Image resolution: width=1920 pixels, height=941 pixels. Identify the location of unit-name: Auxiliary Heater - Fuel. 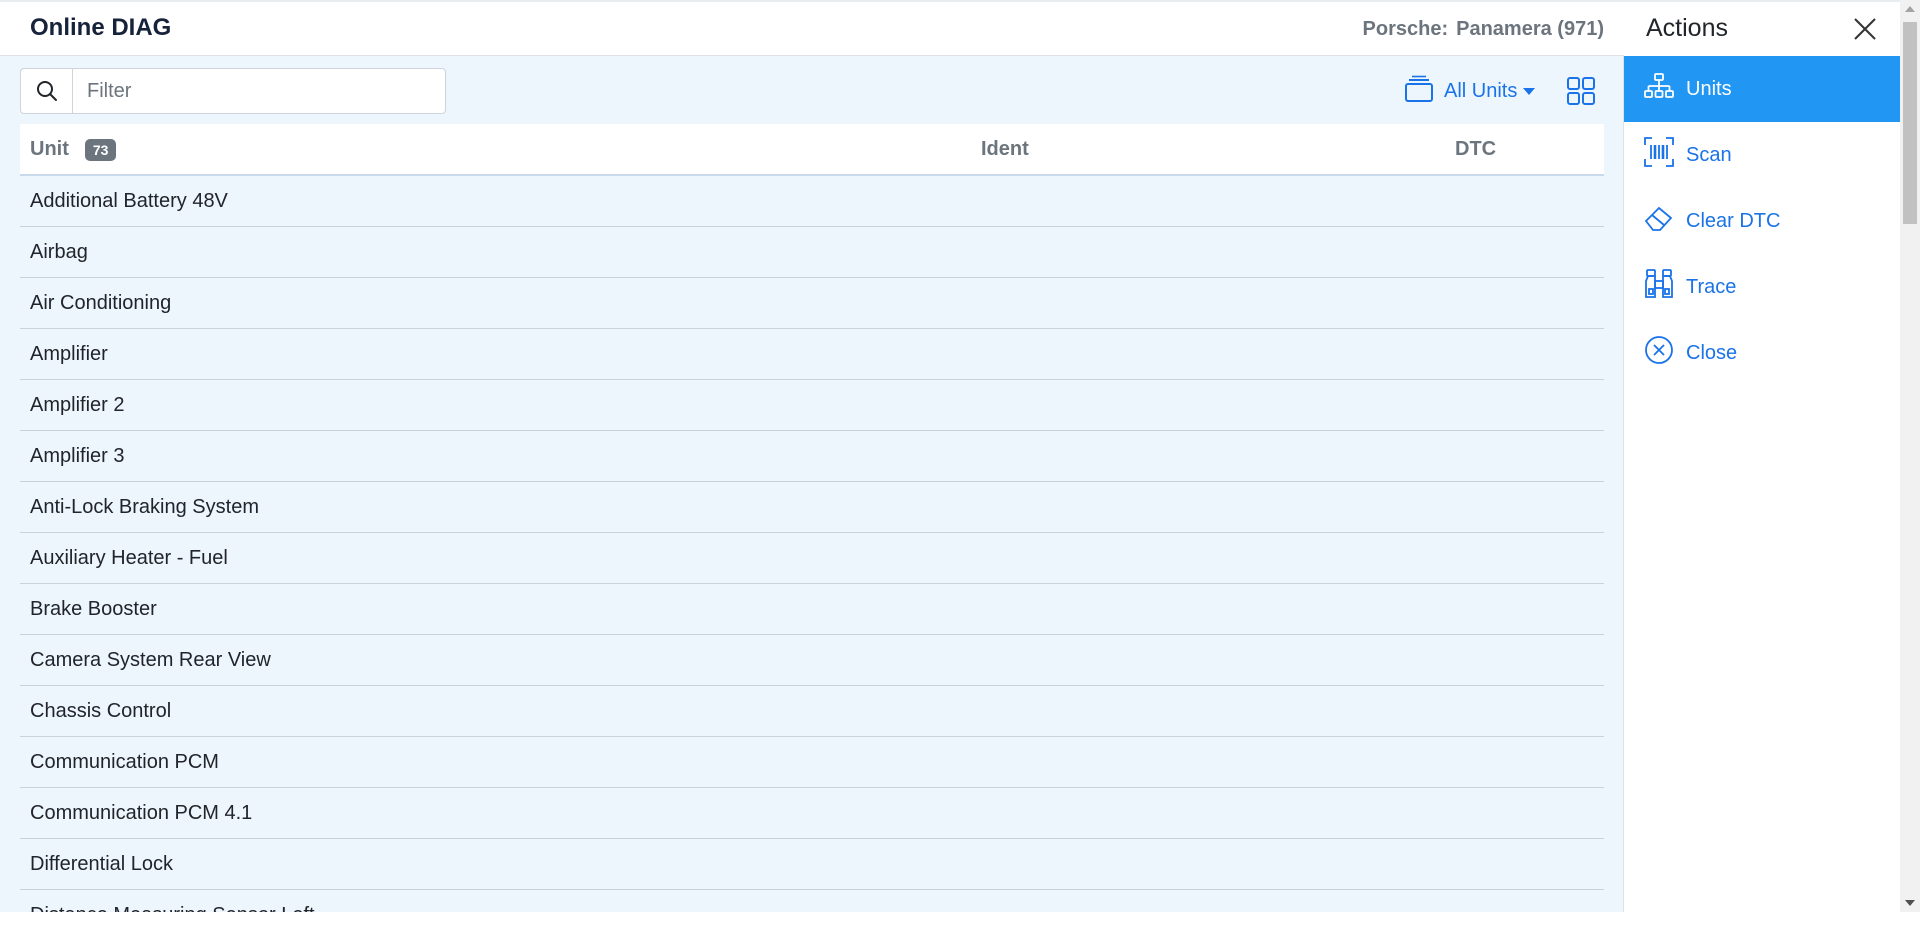
(129, 558).